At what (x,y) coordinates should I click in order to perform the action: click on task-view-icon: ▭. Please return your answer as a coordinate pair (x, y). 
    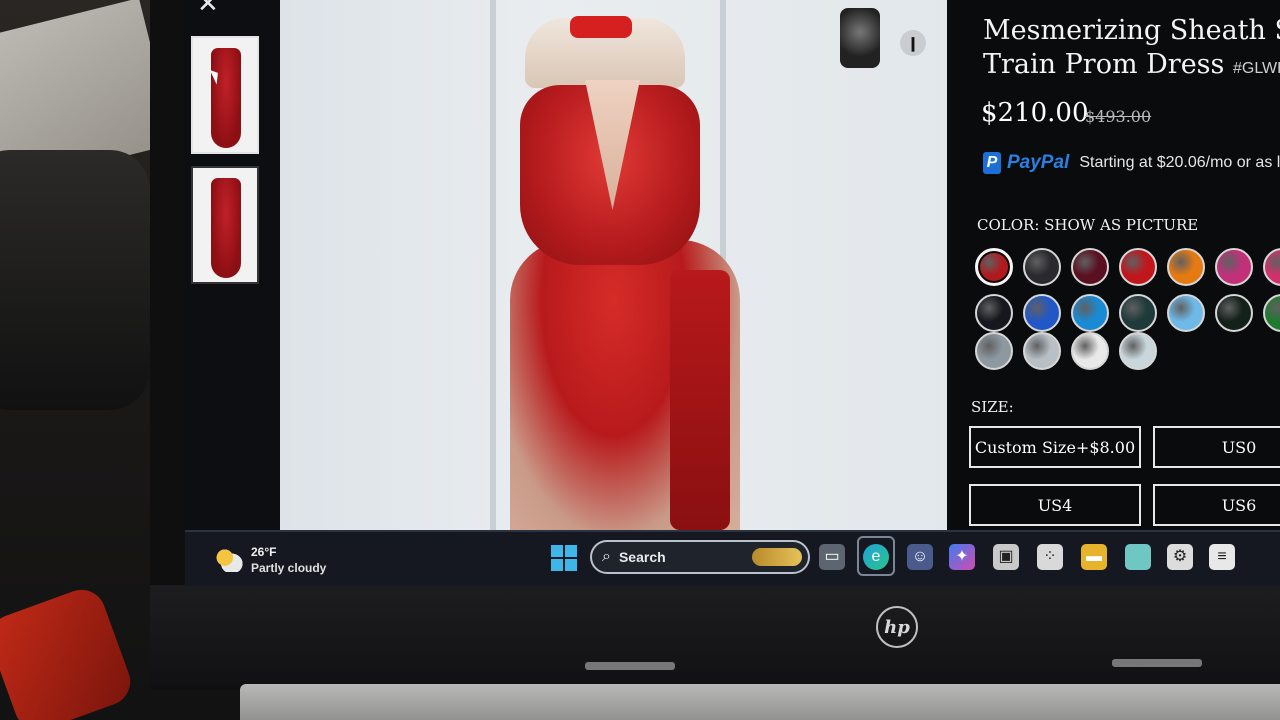
    Looking at the image, I should click on (832, 557).